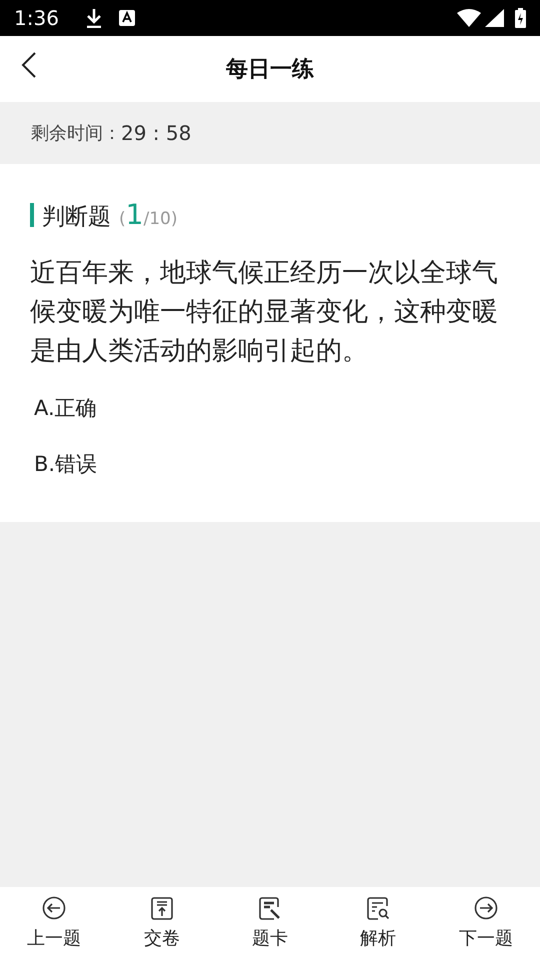 This screenshot has height=960, width=540. Describe the element at coordinates (270, 908) in the screenshot. I see `edit-sheet-icon` at that location.